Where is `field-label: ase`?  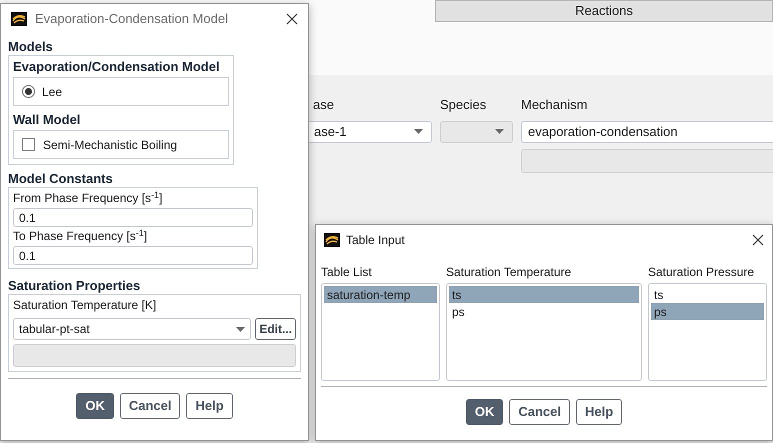 field-label: ase is located at coordinates (323, 105).